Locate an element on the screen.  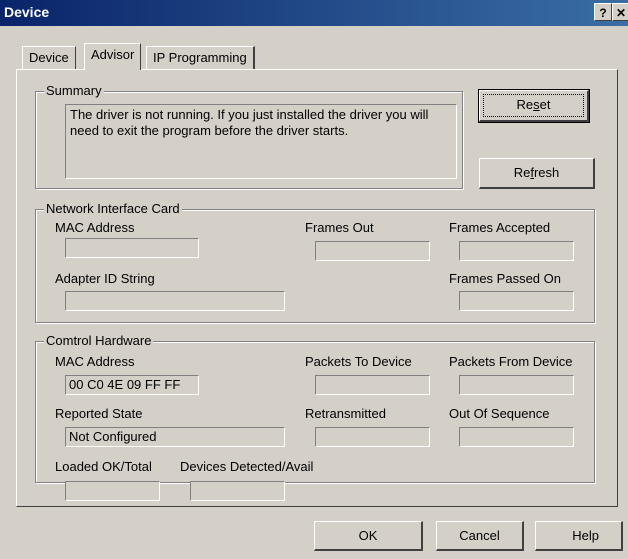
nic-mac-field is located at coordinates (132, 248).